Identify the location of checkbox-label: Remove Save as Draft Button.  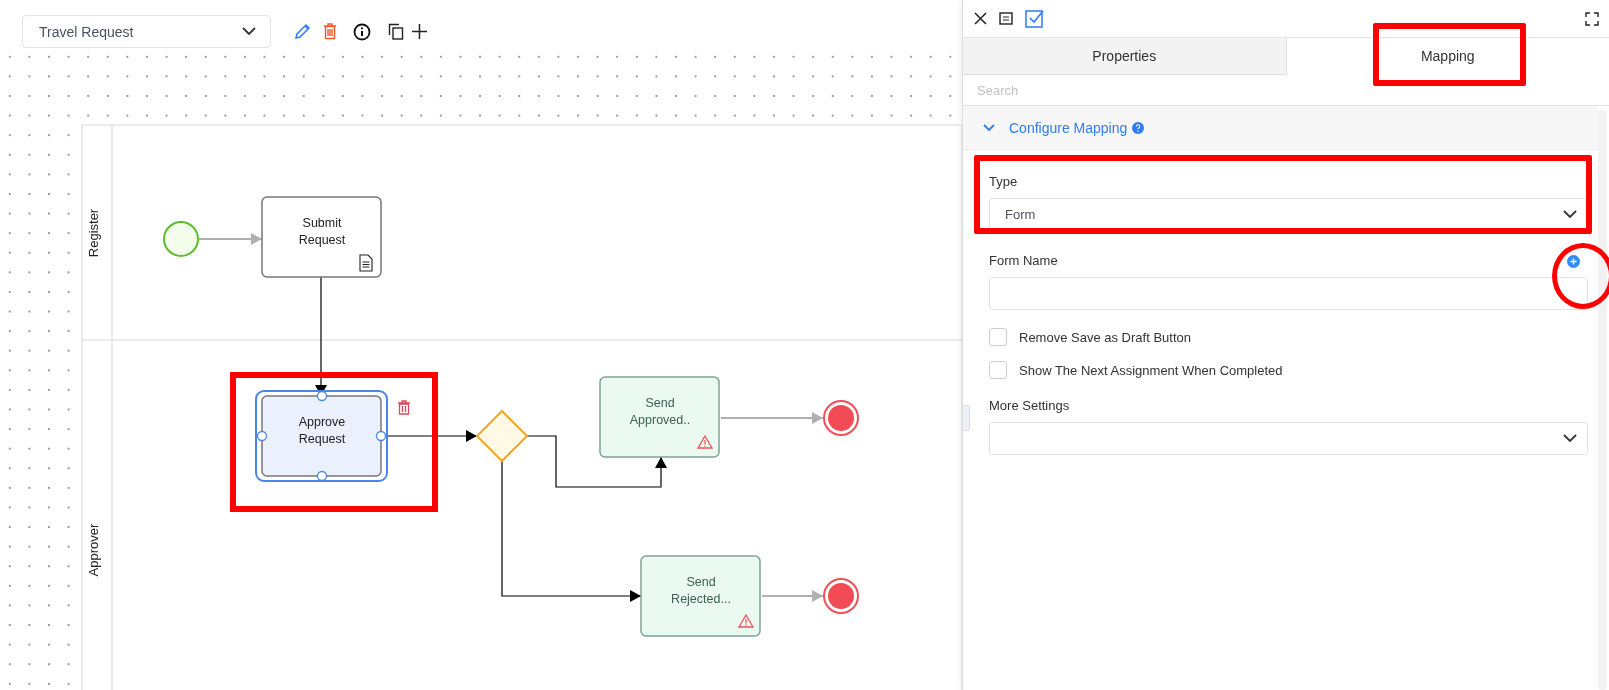
(1105, 337).